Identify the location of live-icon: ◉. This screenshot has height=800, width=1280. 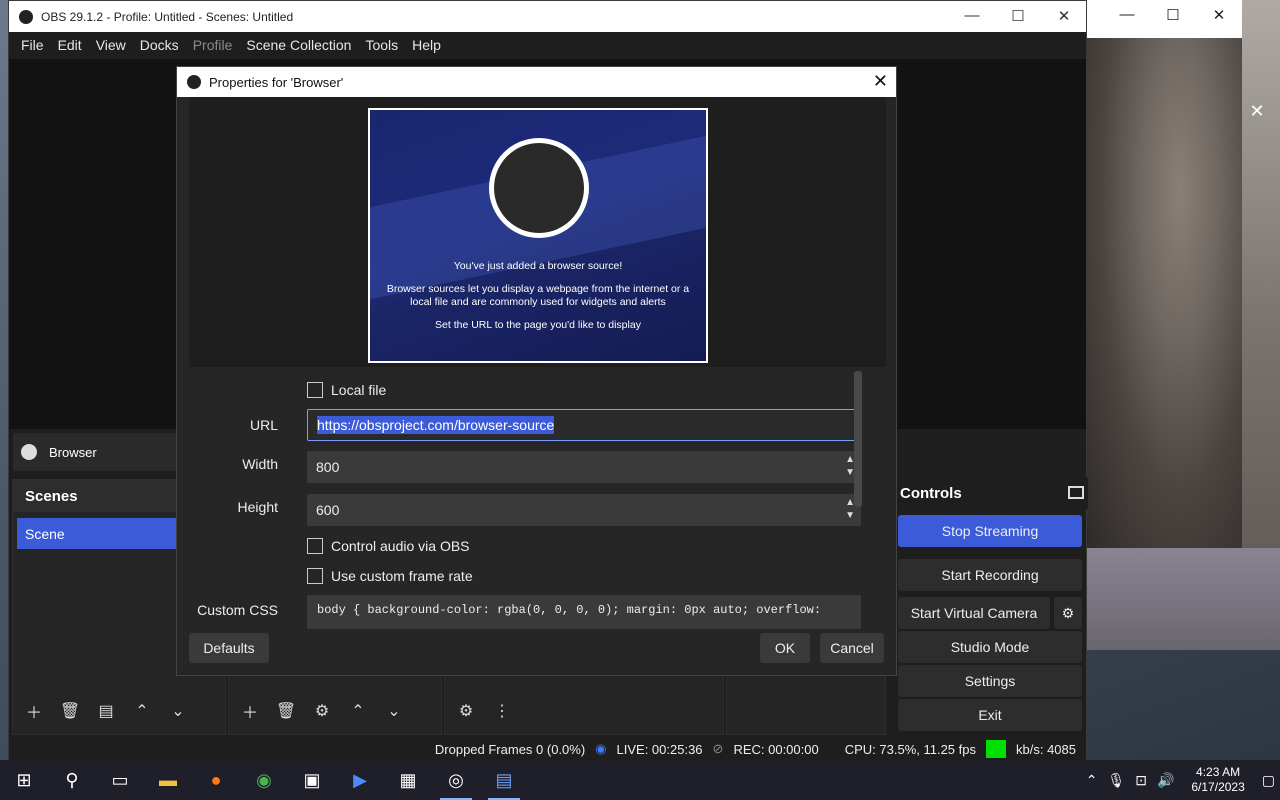
(601, 748).